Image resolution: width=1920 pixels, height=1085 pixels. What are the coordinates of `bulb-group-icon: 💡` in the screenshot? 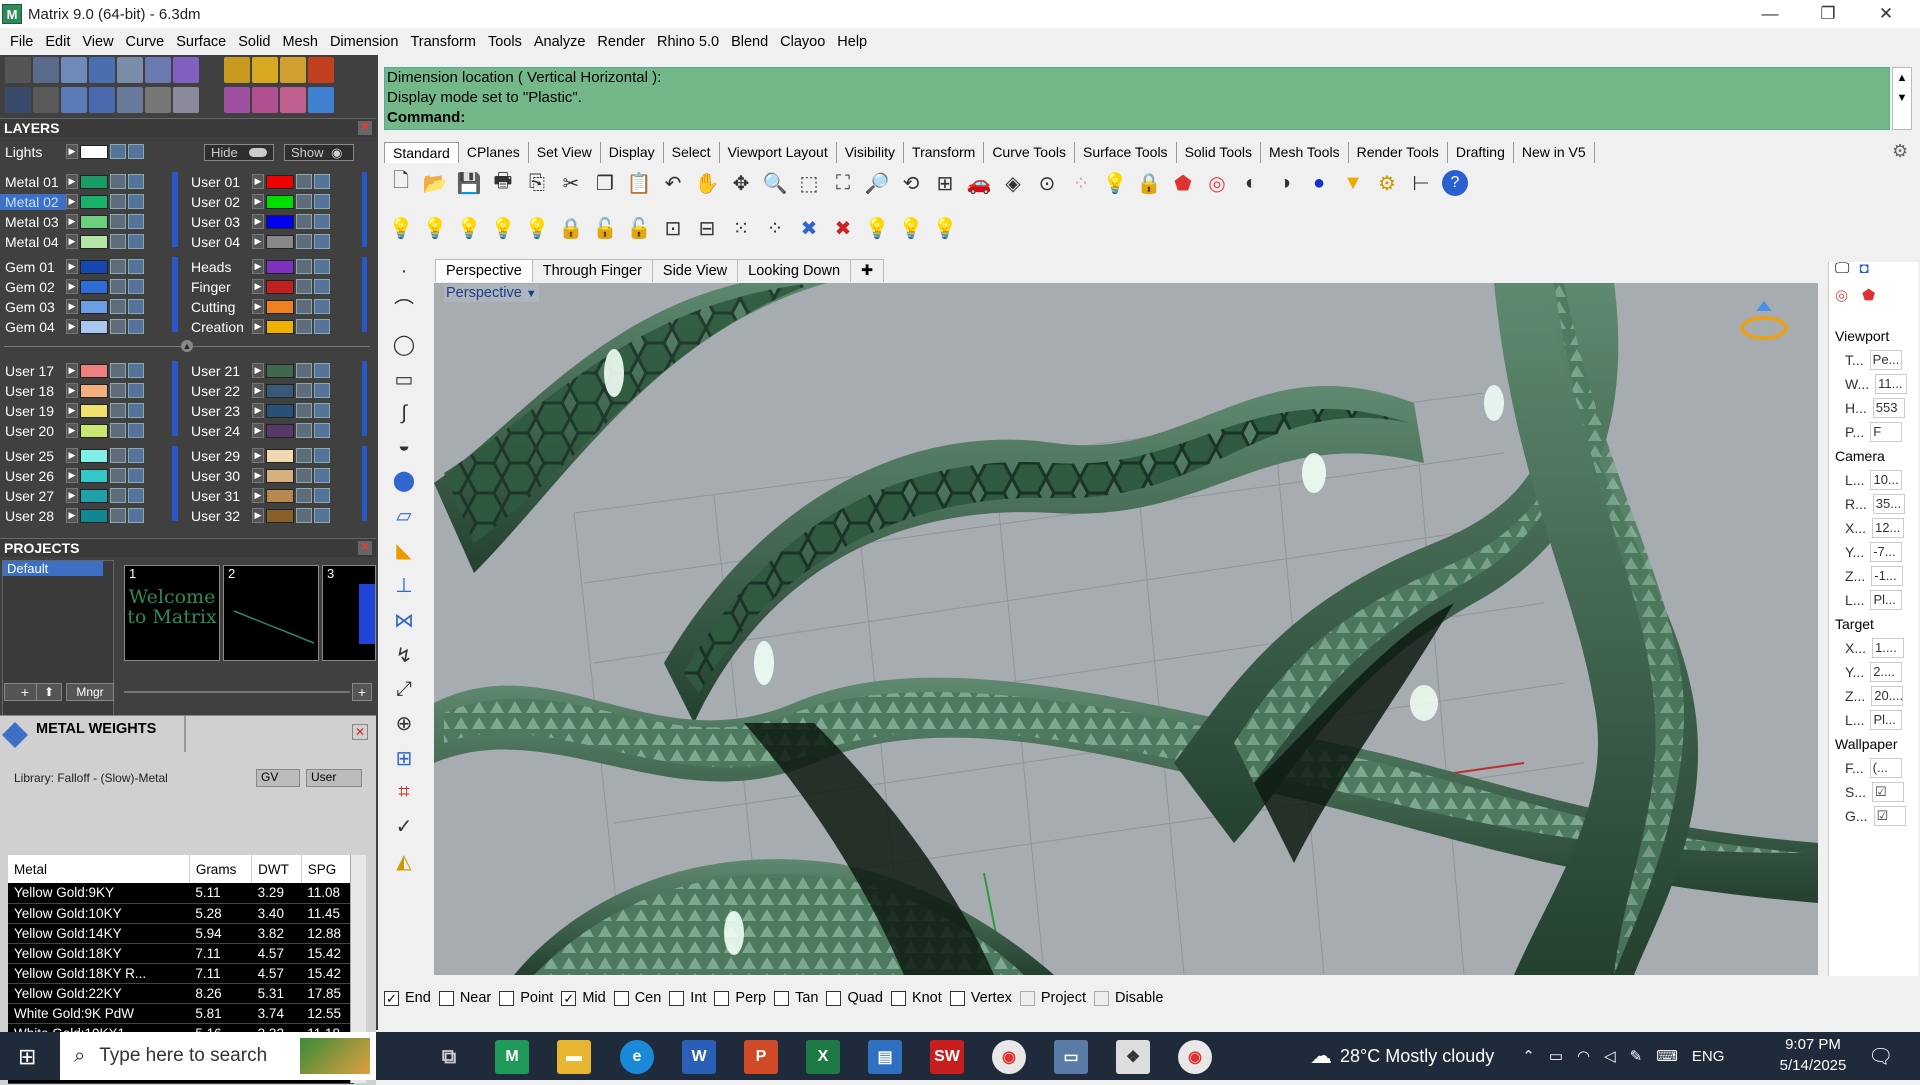 It's located at (877, 228).